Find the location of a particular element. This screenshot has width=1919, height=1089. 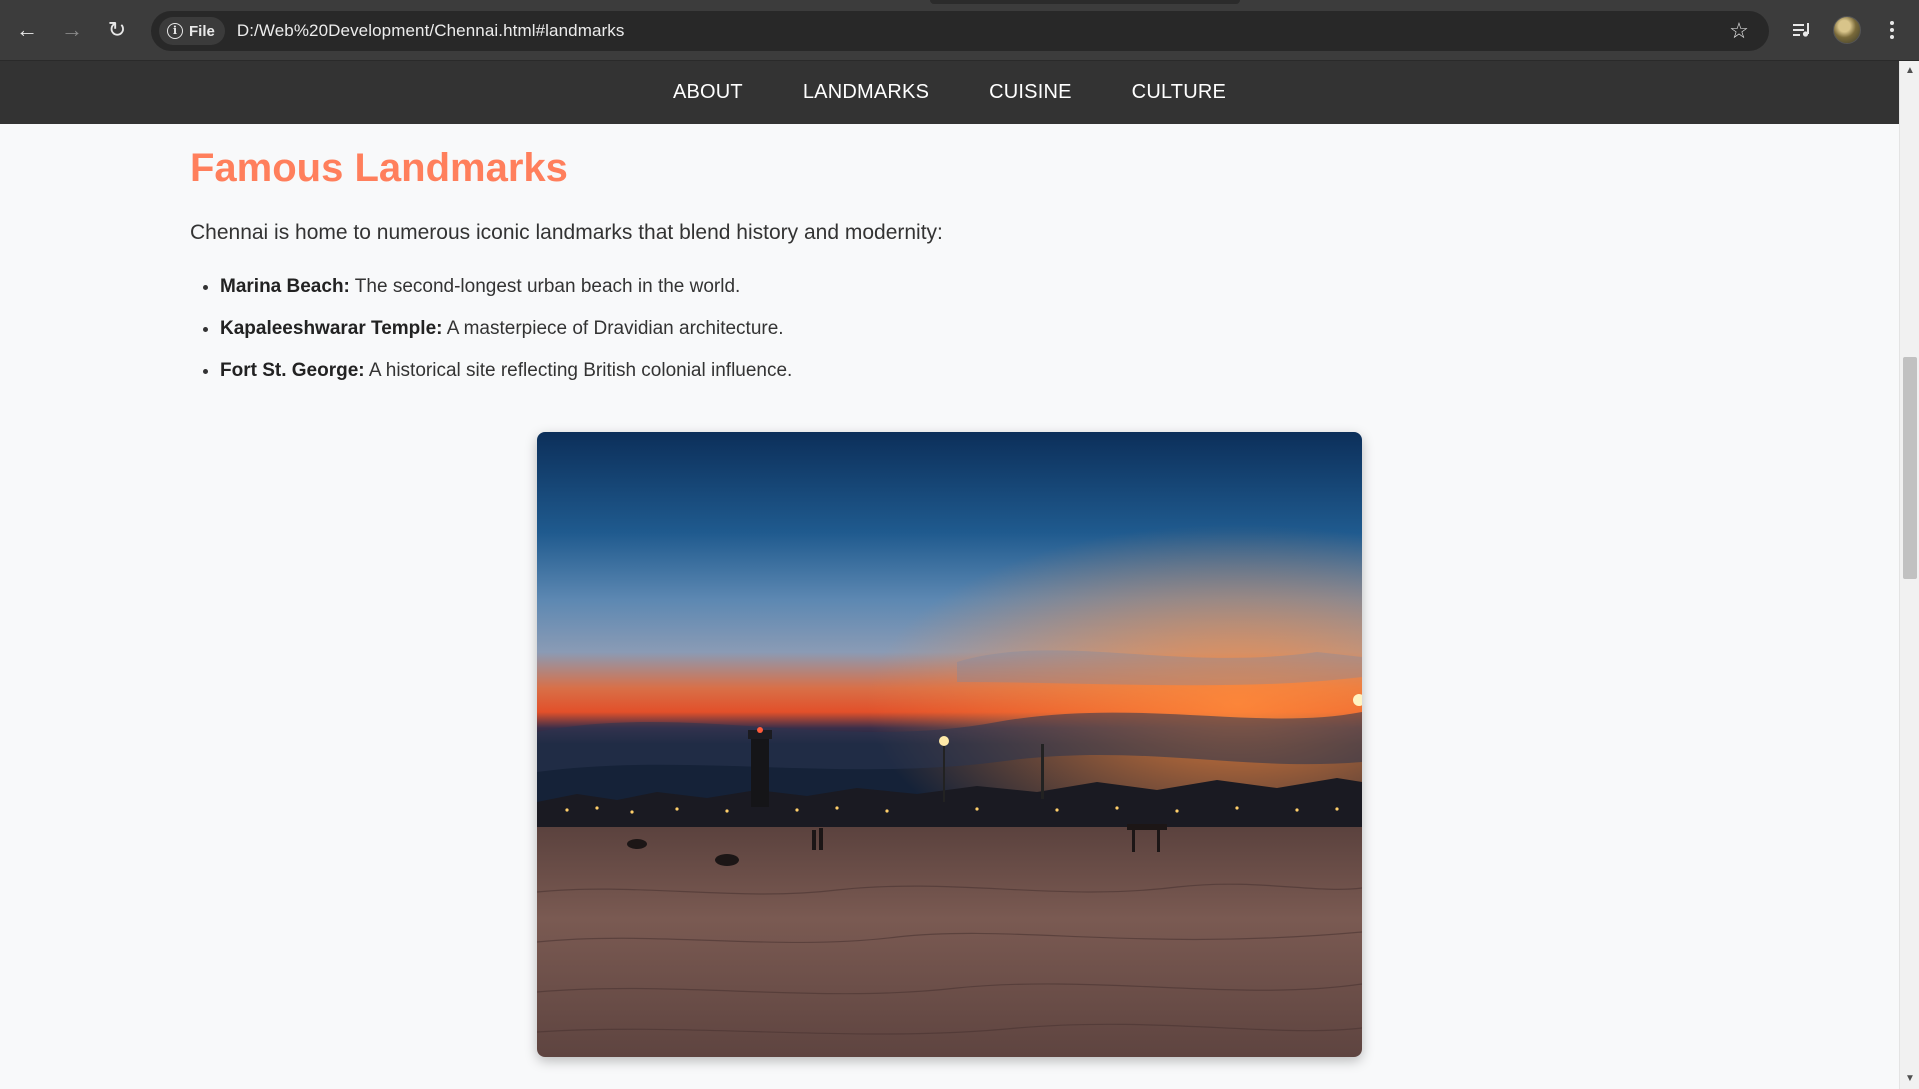

kebab-menu-icon is located at coordinates (1892, 30).